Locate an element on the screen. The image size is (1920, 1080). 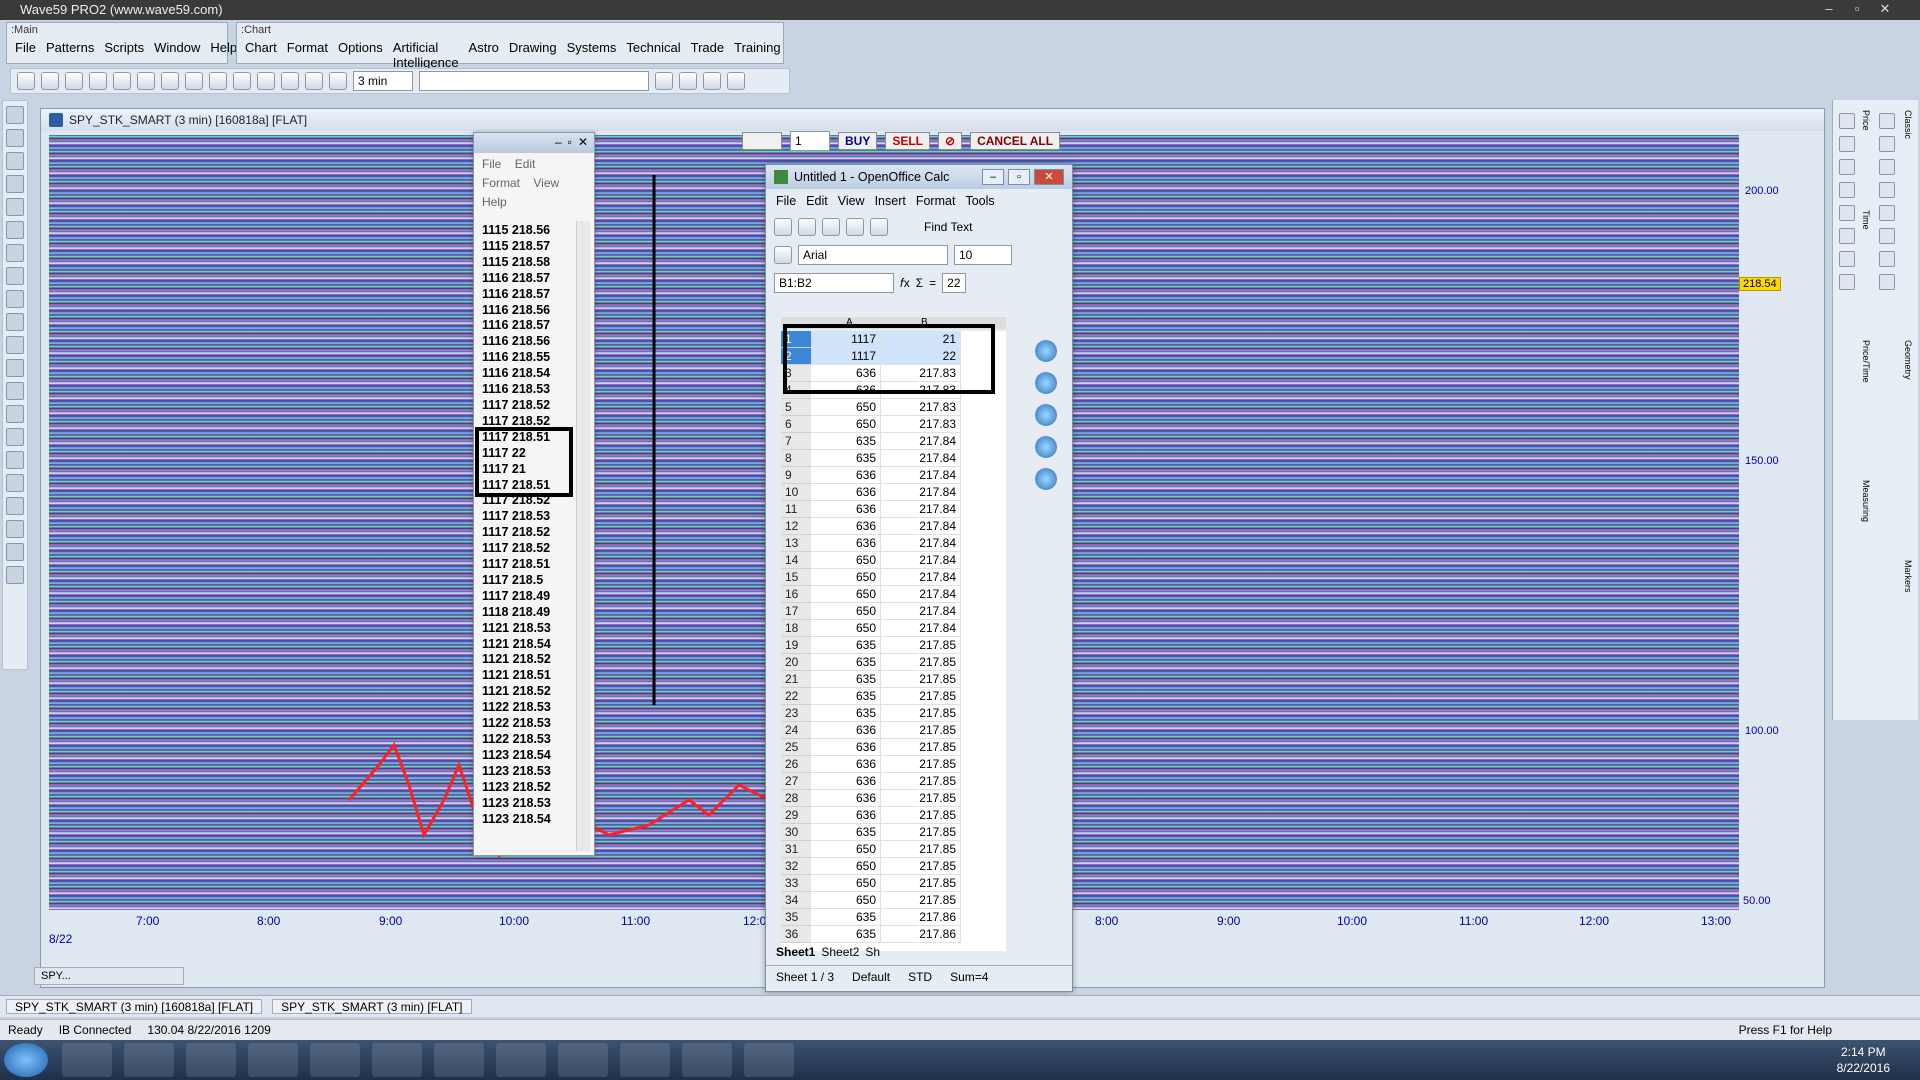
cycle-icon is located at coordinates (15, 276).